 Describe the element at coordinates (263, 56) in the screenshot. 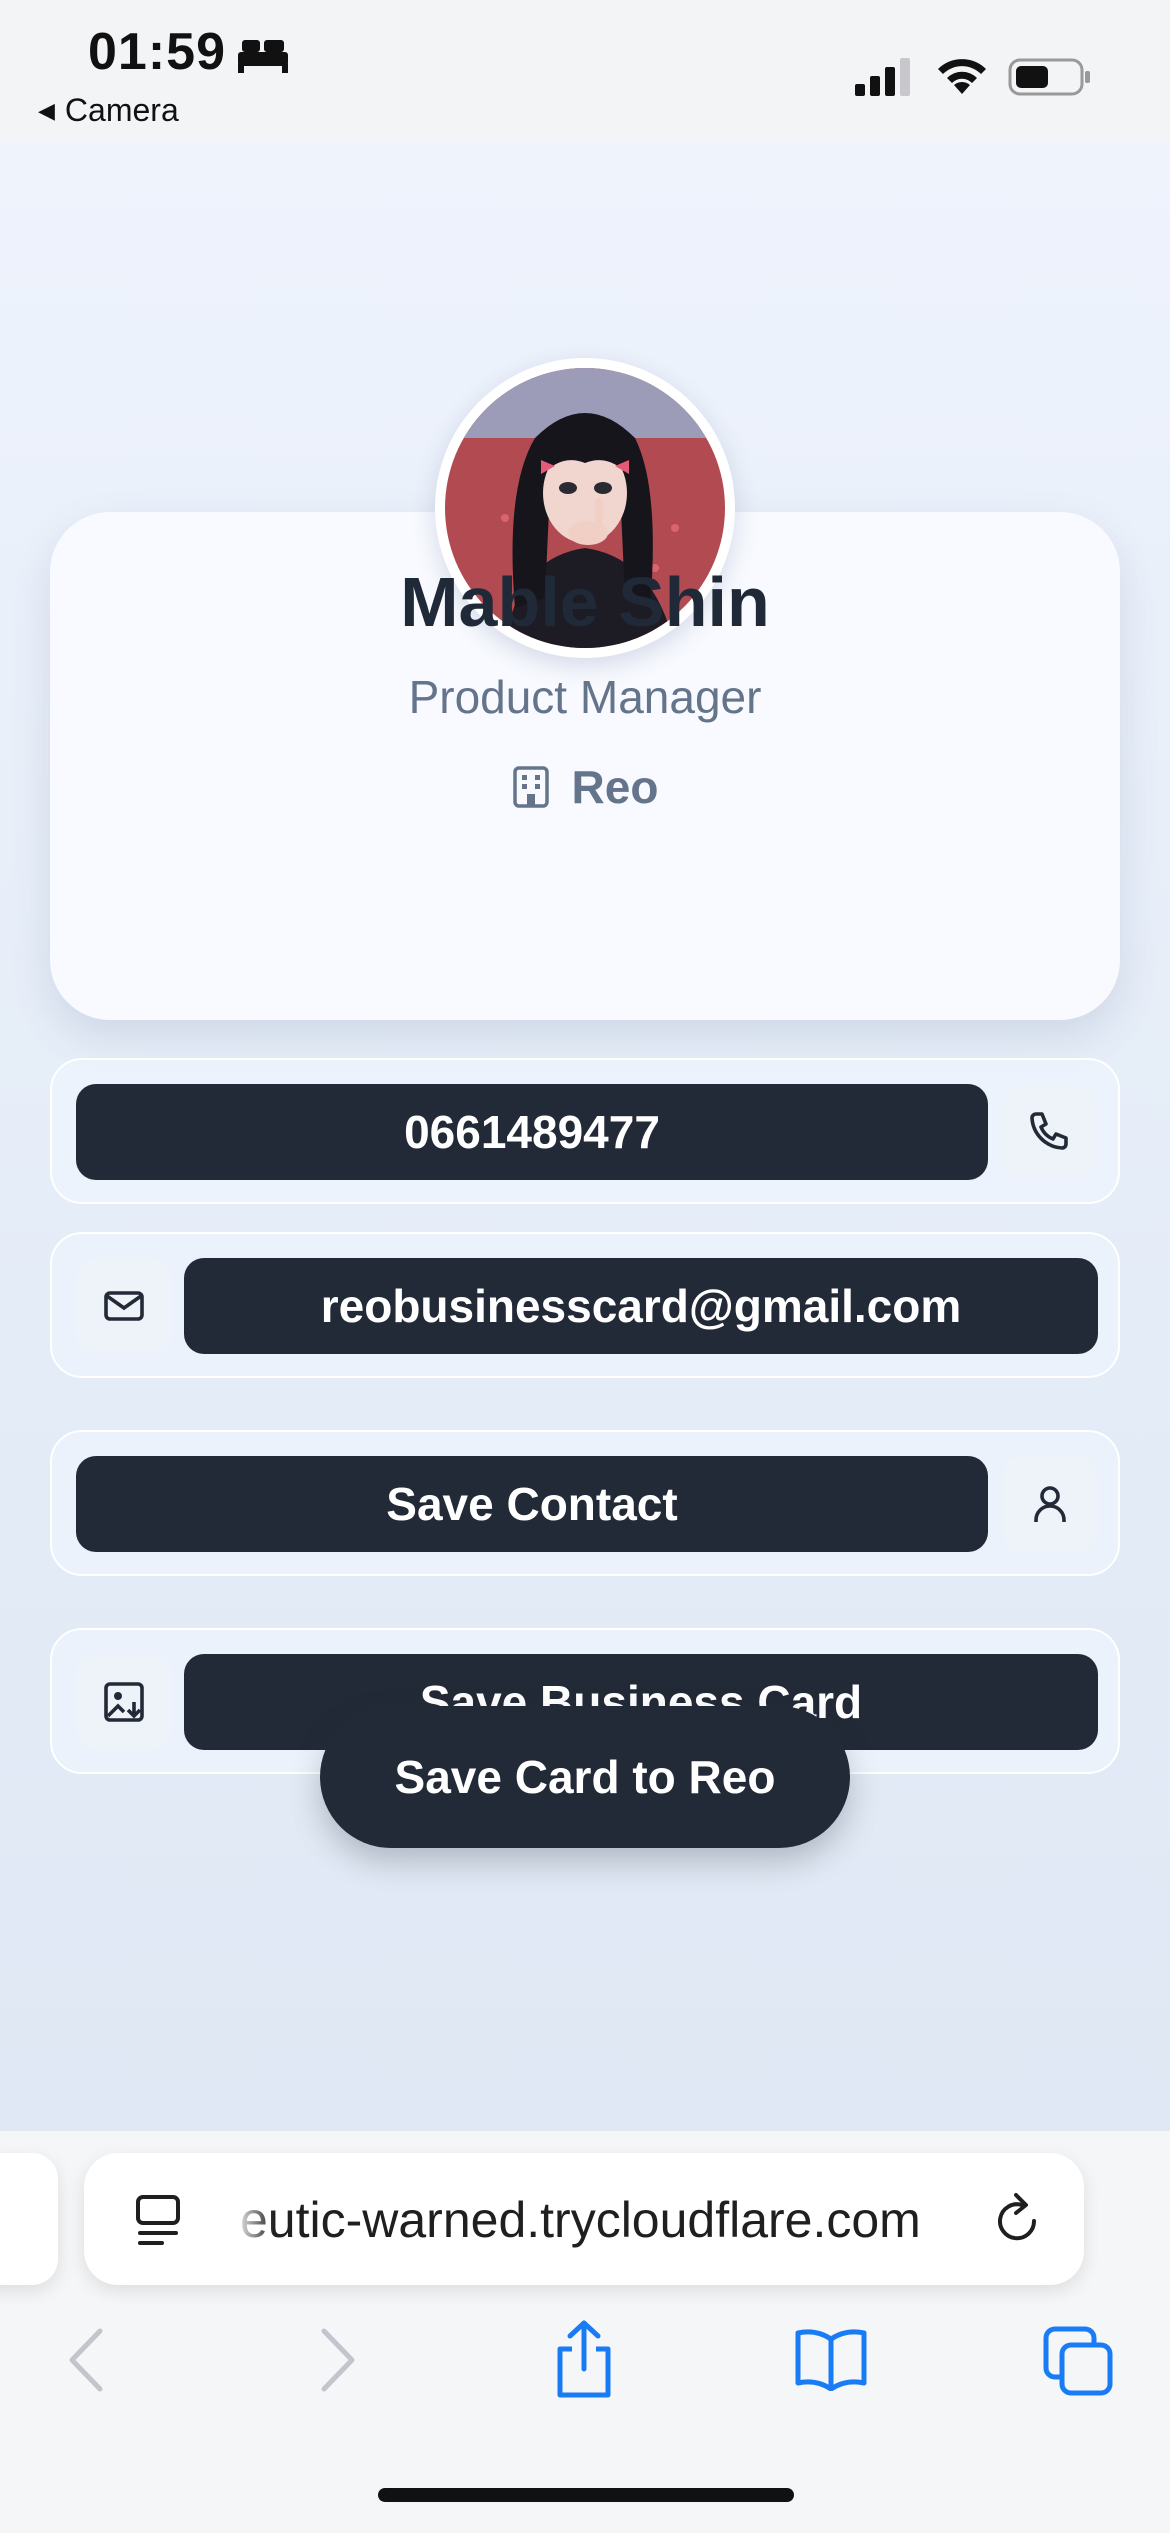

I see `sleep-bed-icon` at that location.